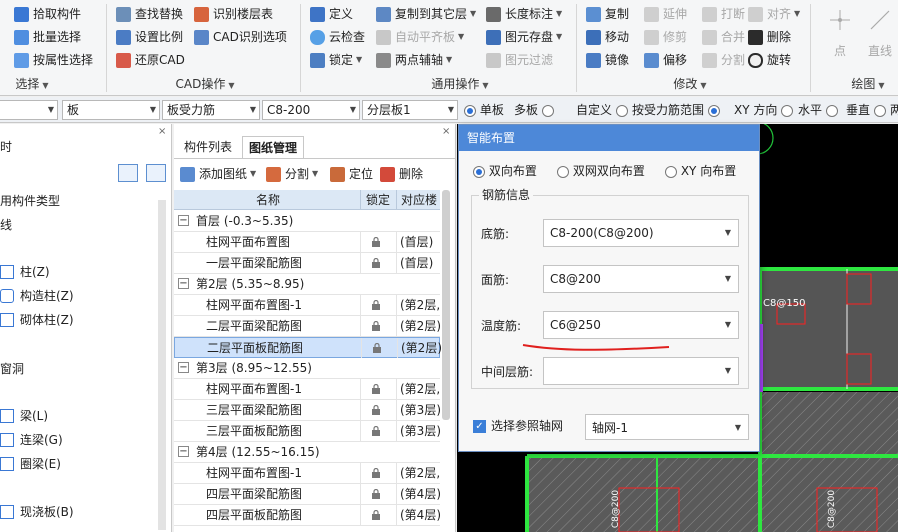  Describe the element at coordinates (519, 60) in the screenshot. I see `element-filter-button: 图元过滤` at that location.